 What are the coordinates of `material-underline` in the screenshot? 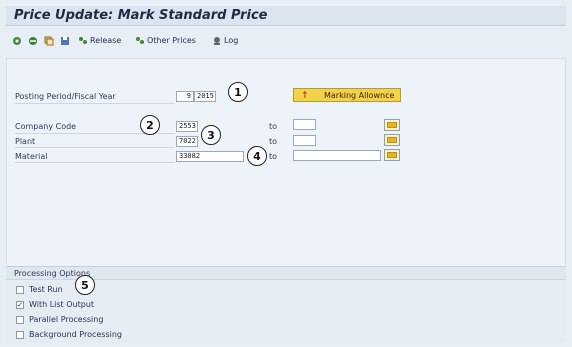 It's located at (95, 162).